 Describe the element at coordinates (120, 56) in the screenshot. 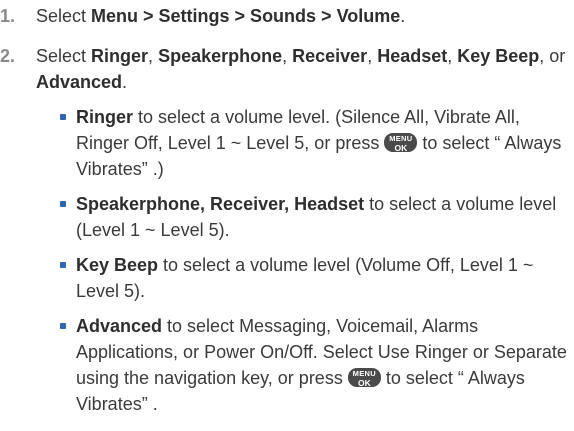

I see `option-ringer: Ringer` at that location.